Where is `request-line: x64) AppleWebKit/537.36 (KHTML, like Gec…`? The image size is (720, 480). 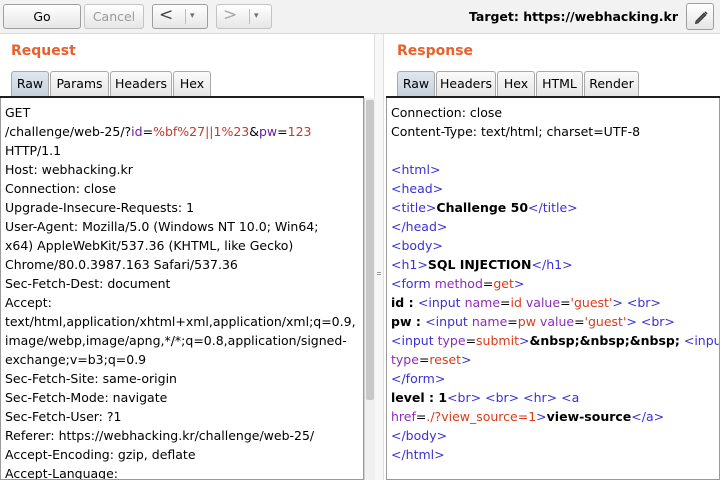 request-line: x64) AppleWebKit/537.36 (KHTML, like Gec… is located at coordinates (149, 245).